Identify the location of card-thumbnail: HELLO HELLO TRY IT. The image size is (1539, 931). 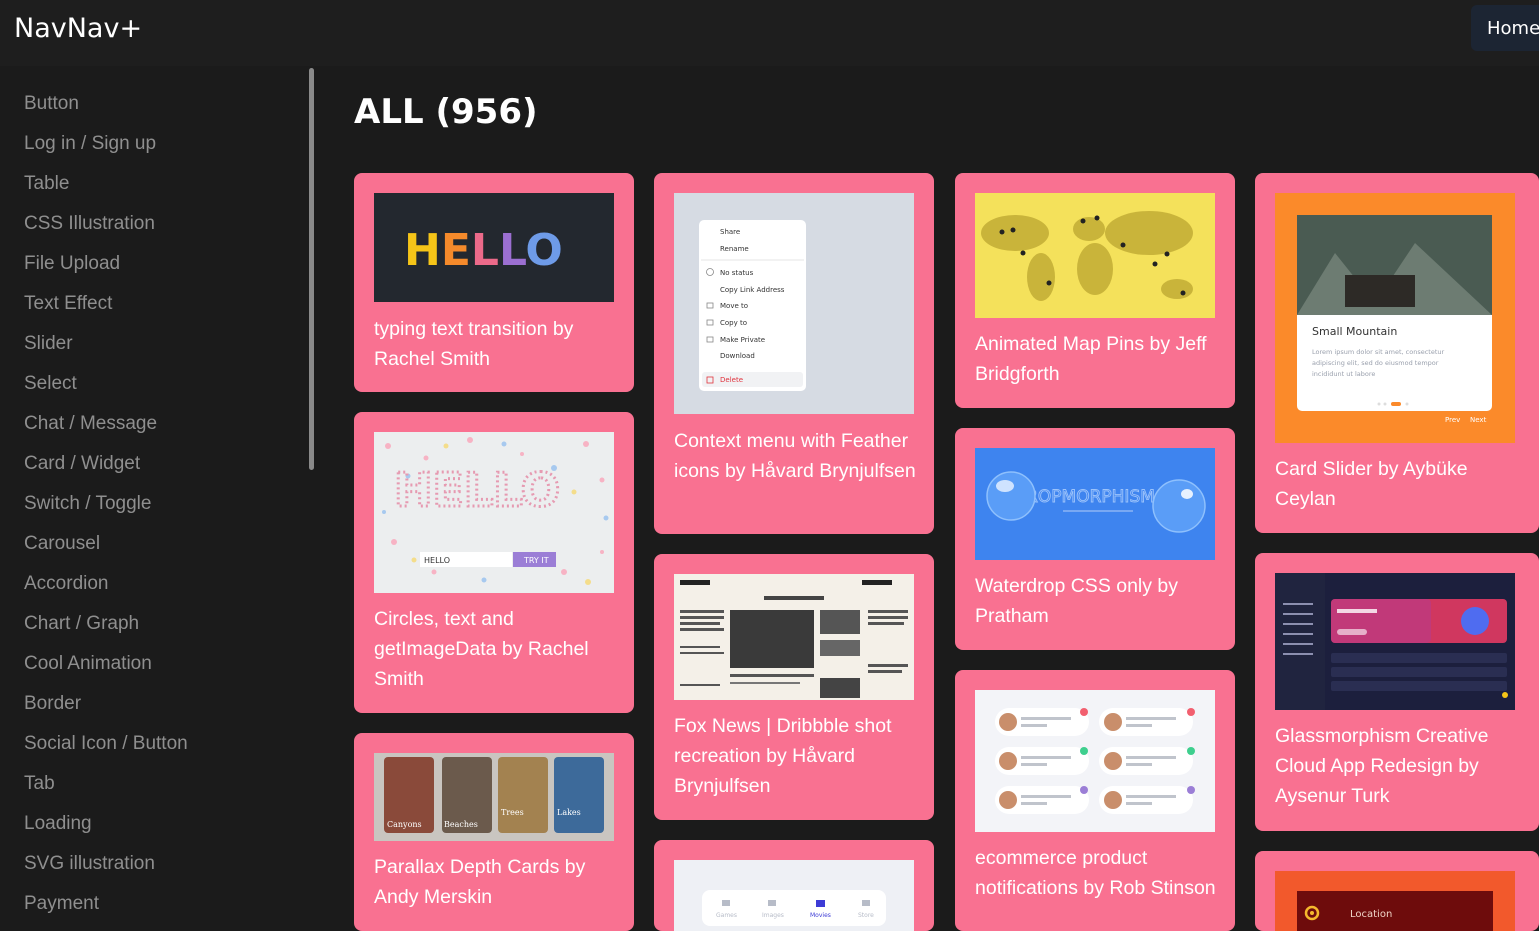
(494, 512).